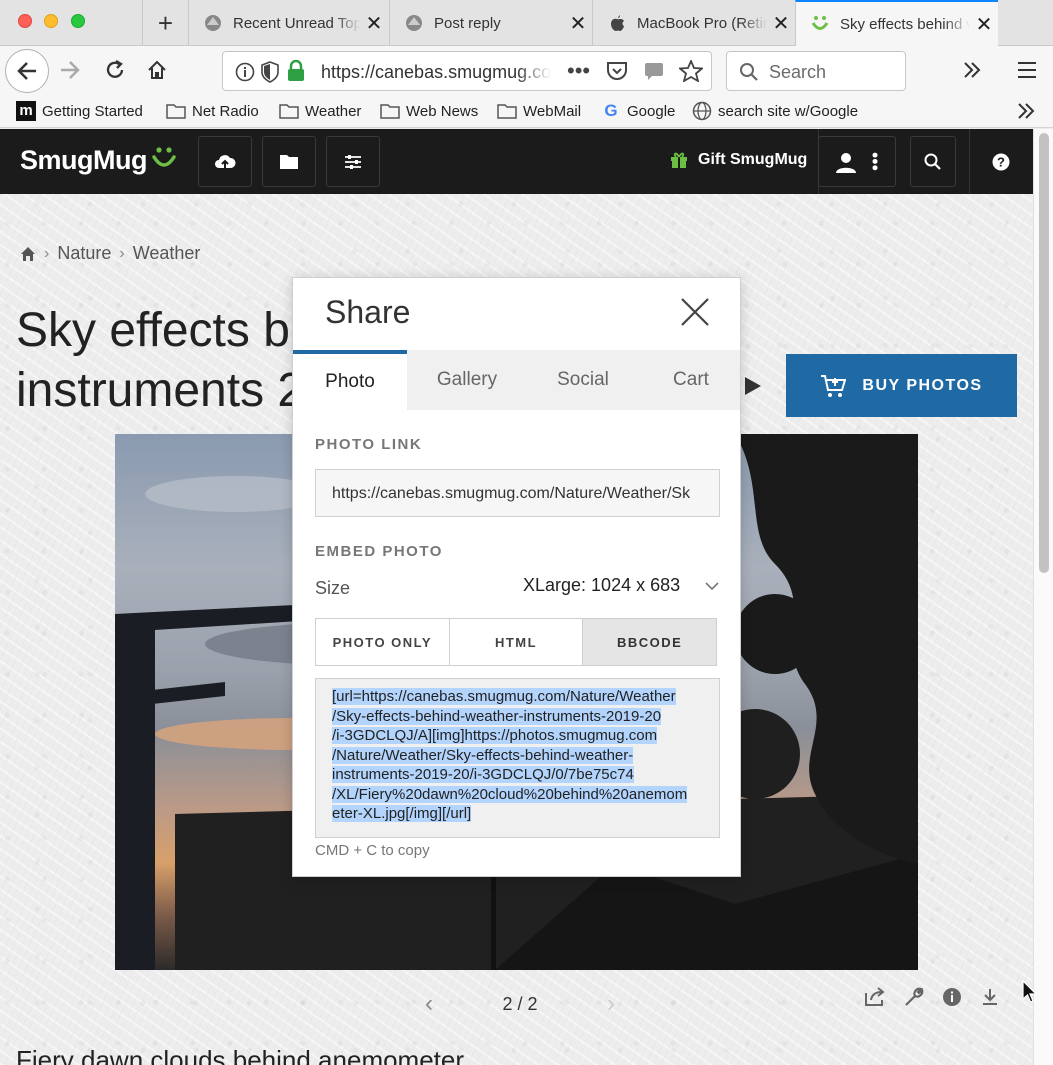  What do you see at coordinates (83, 160) in the screenshot?
I see `logo-text: SmugMug` at bounding box center [83, 160].